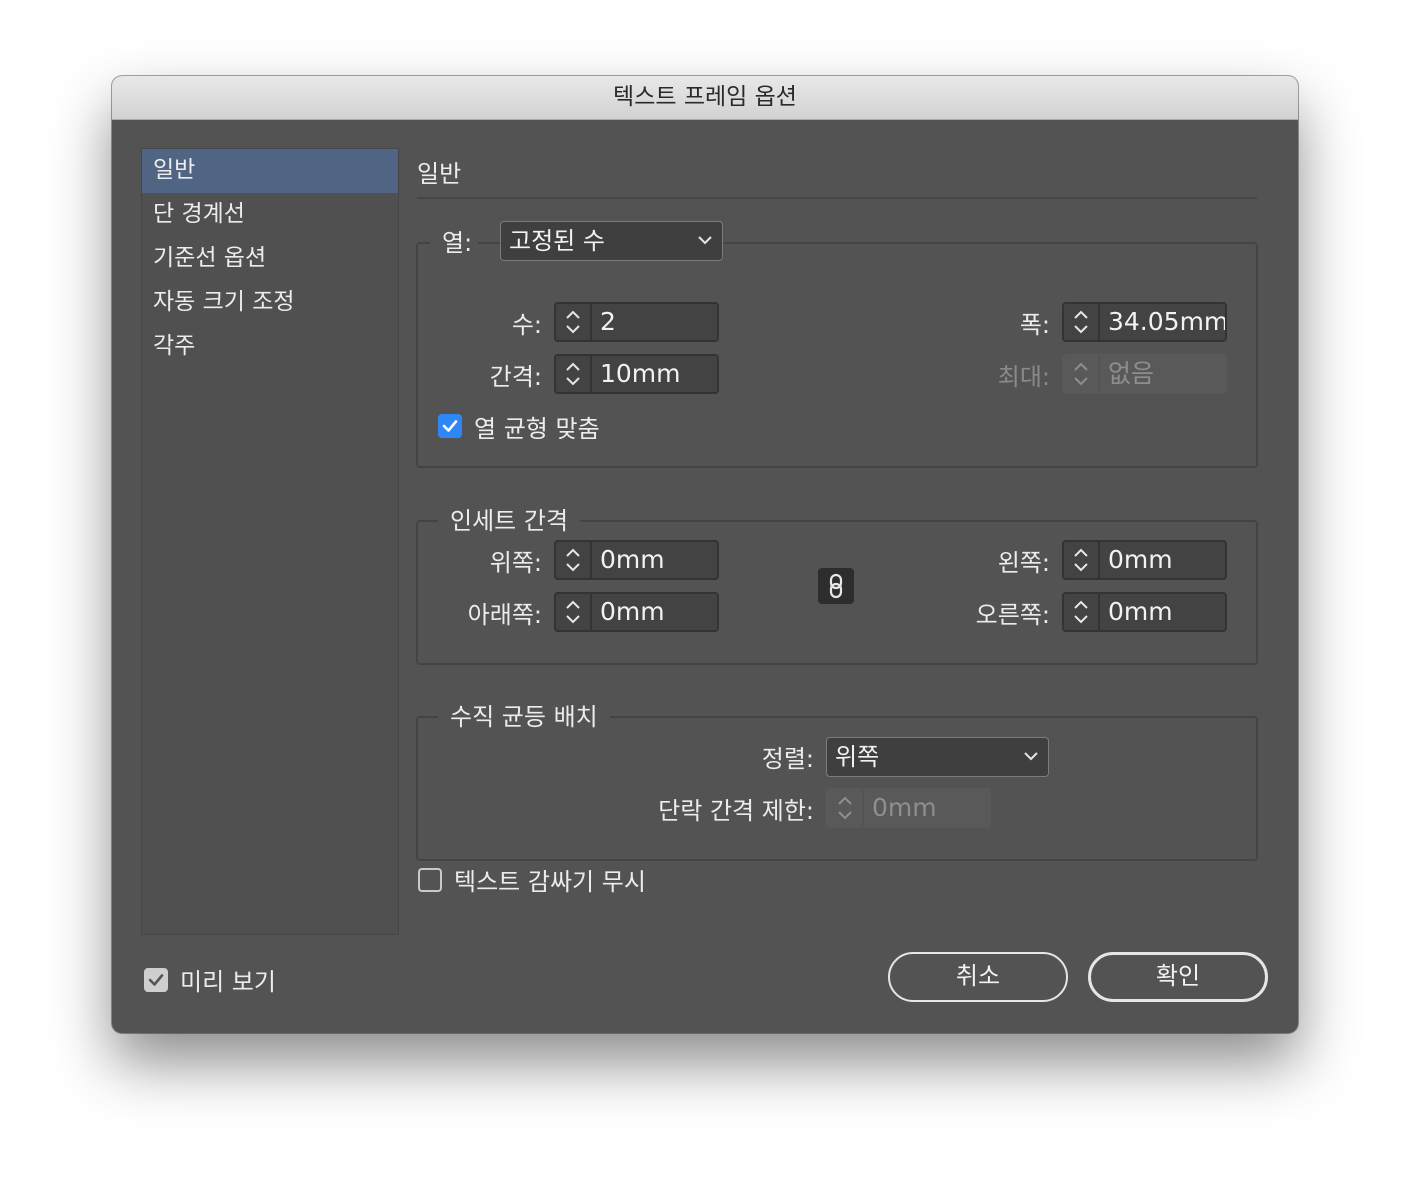  Describe the element at coordinates (504, 615) in the screenshot. I see `inset-bottom-label: 아래쪽:` at that location.